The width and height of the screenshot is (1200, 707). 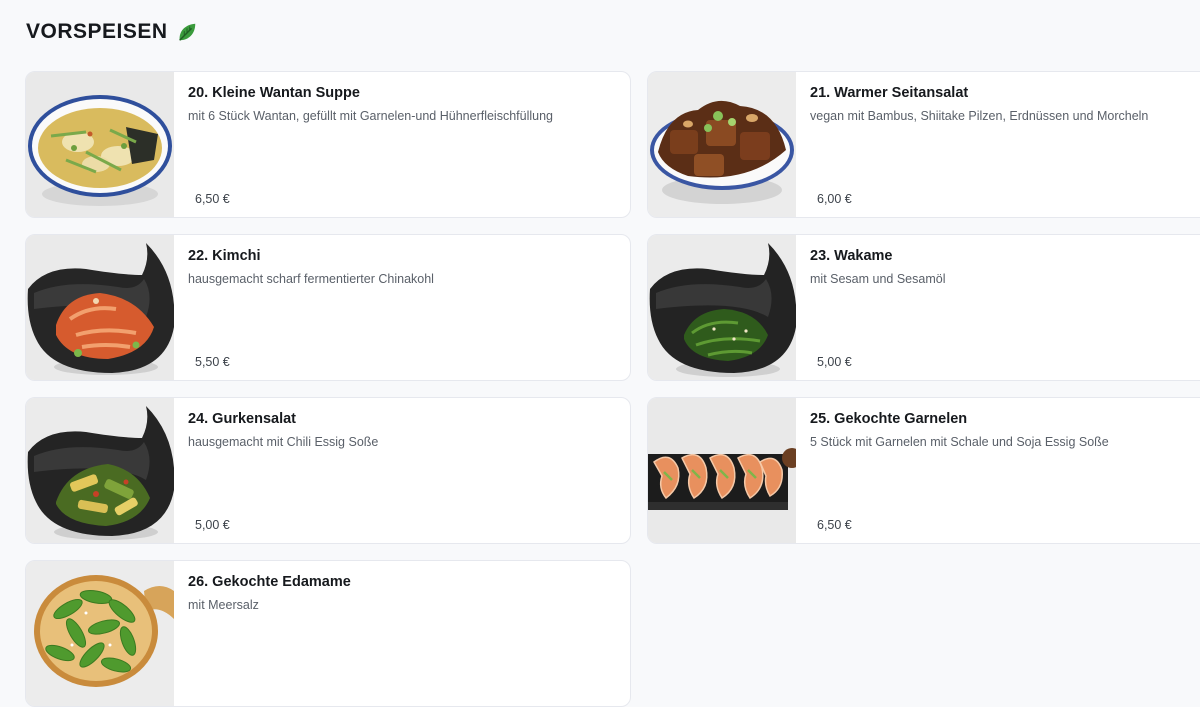 I want to click on section-title: VORSPEISEN, so click(x=112, y=32).